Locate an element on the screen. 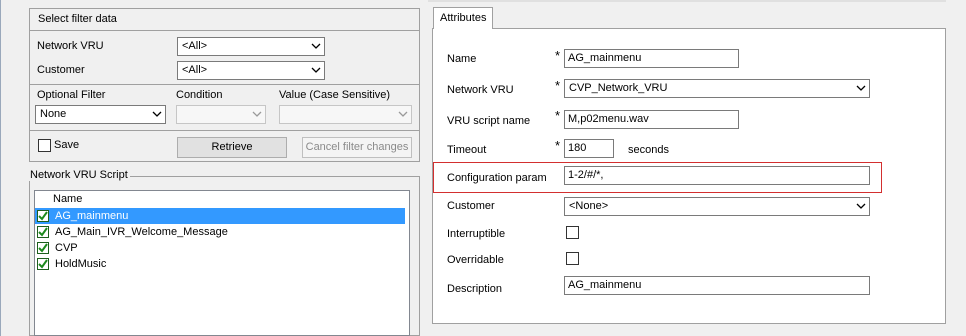  description-label: Description is located at coordinates (475, 289).